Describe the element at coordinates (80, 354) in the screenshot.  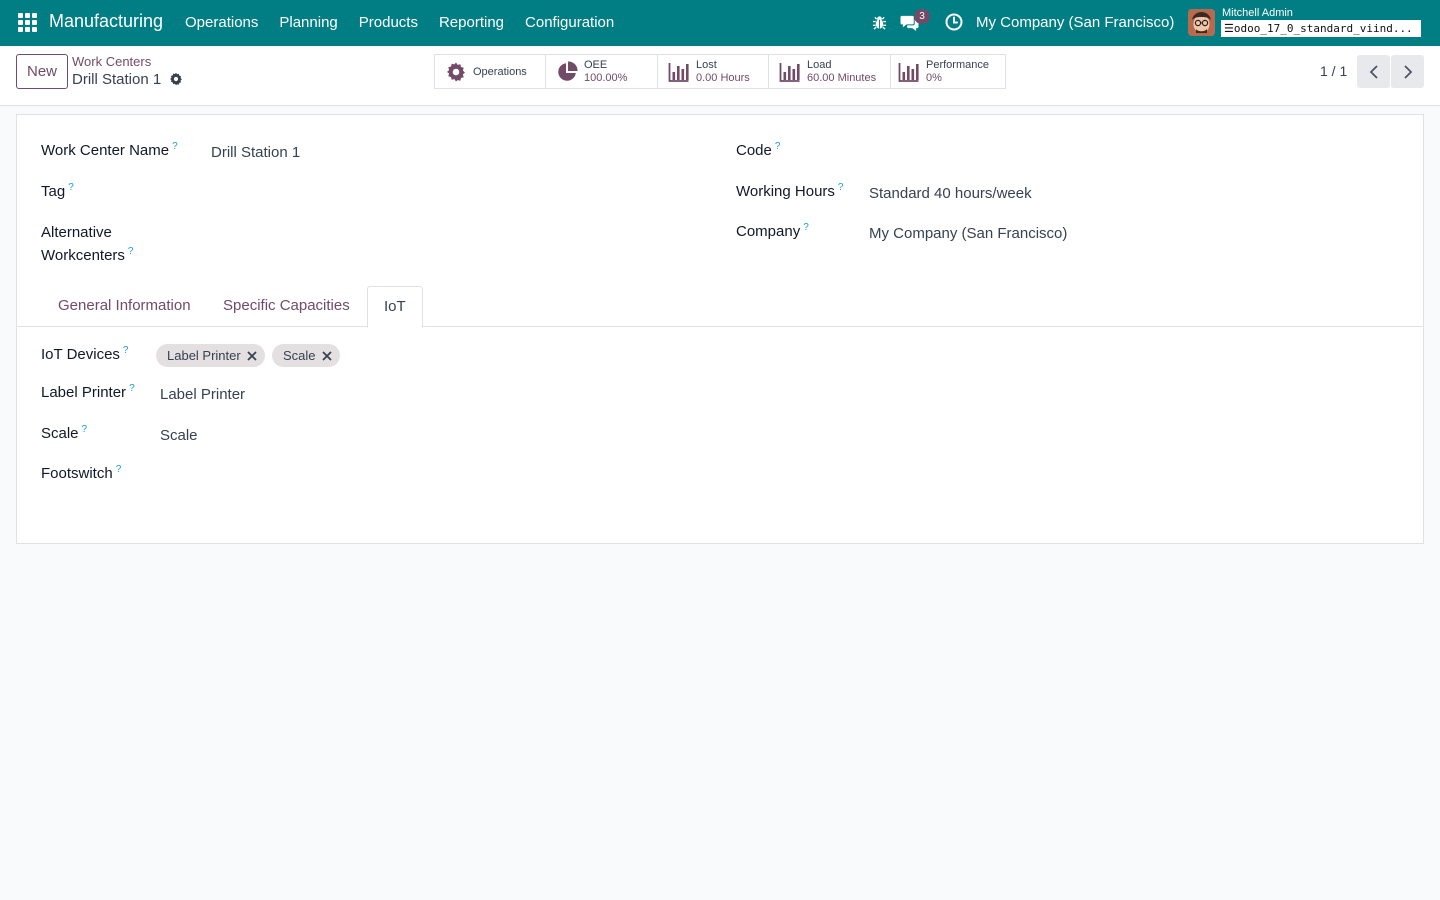
I see `iot-devices-label-text: IoT Devices` at that location.